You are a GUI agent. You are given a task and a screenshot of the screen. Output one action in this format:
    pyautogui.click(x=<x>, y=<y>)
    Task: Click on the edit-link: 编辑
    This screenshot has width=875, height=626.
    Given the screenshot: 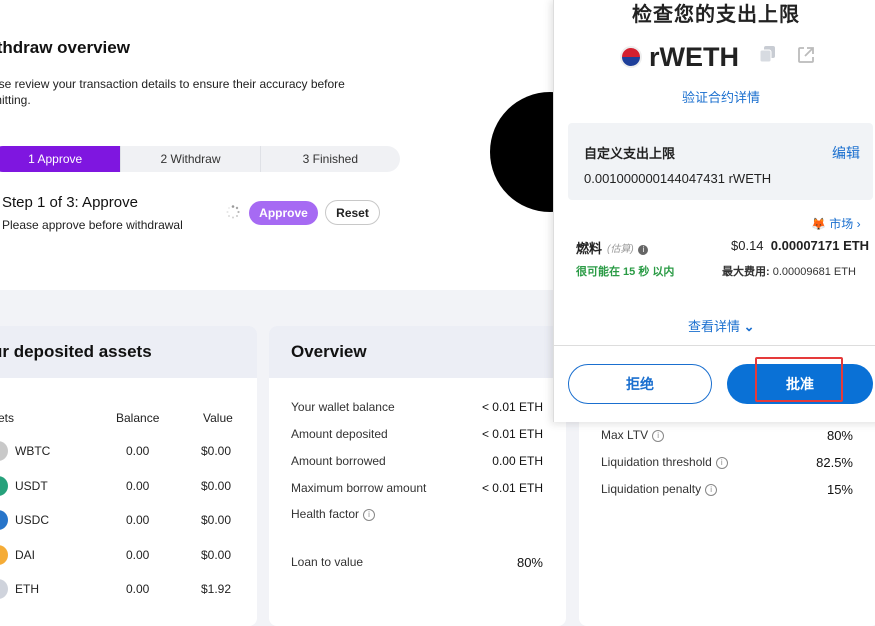 What is the action you would take?
    pyautogui.click(x=846, y=153)
    